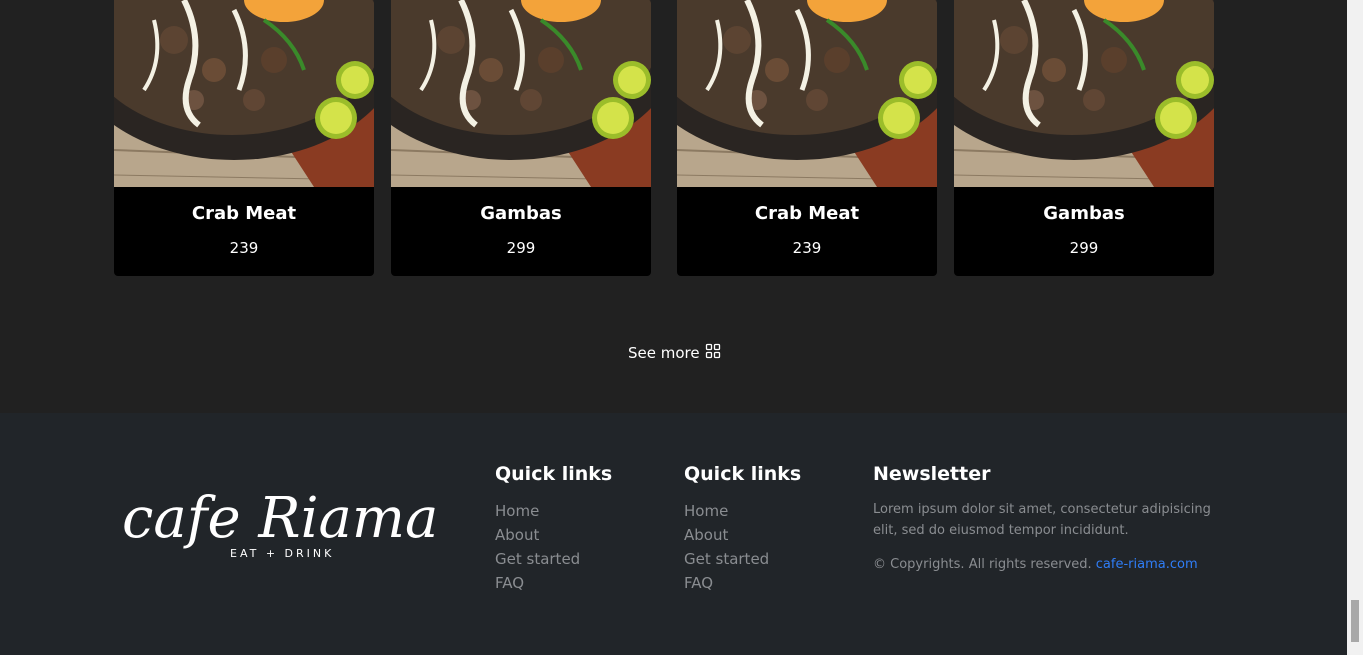 This screenshot has width=1363, height=655. What do you see at coordinates (932, 474) in the screenshot?
I see `newsletter-title: Newsletter` at bounding box center [932, 474].